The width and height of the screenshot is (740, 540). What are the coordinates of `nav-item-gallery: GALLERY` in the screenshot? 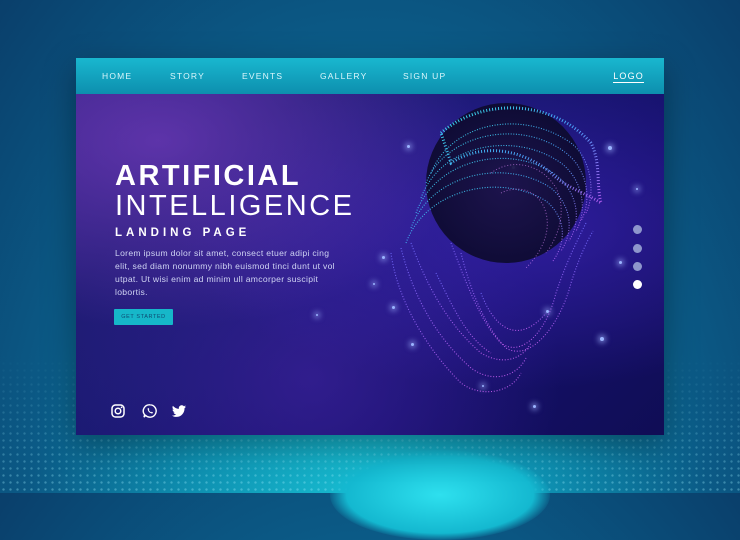 It's located at (343, 76).